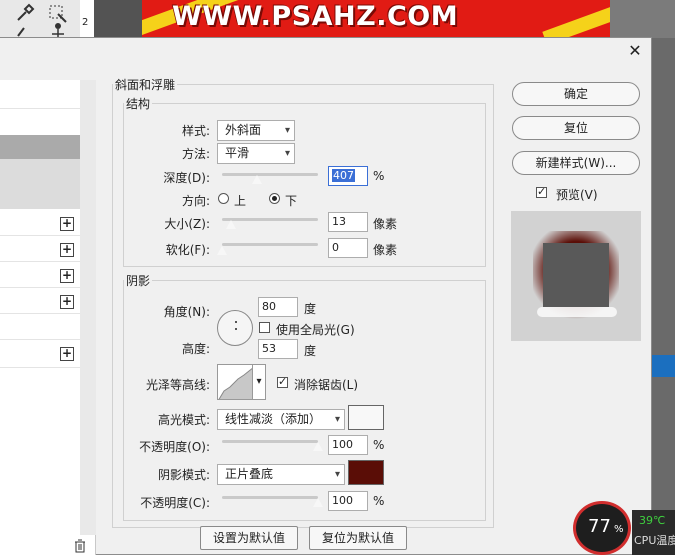  What do you see at coordinates (235, 382) in the screenshot?
I see `gloss-contour-picker` at bounding box center [235, 382].